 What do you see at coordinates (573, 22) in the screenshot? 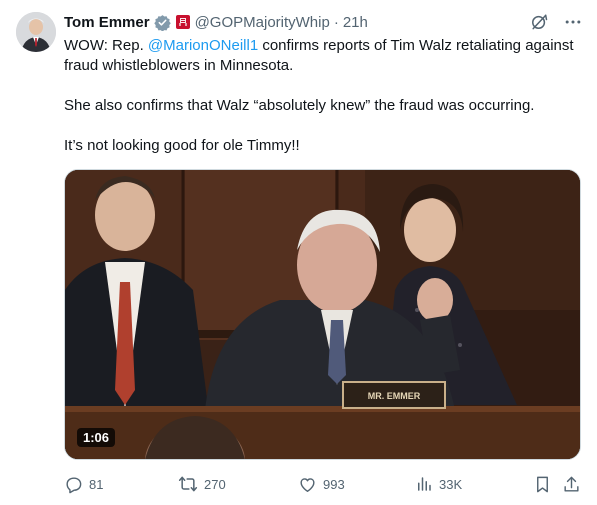
I see `more-icon` at bounding box center [573, 22].